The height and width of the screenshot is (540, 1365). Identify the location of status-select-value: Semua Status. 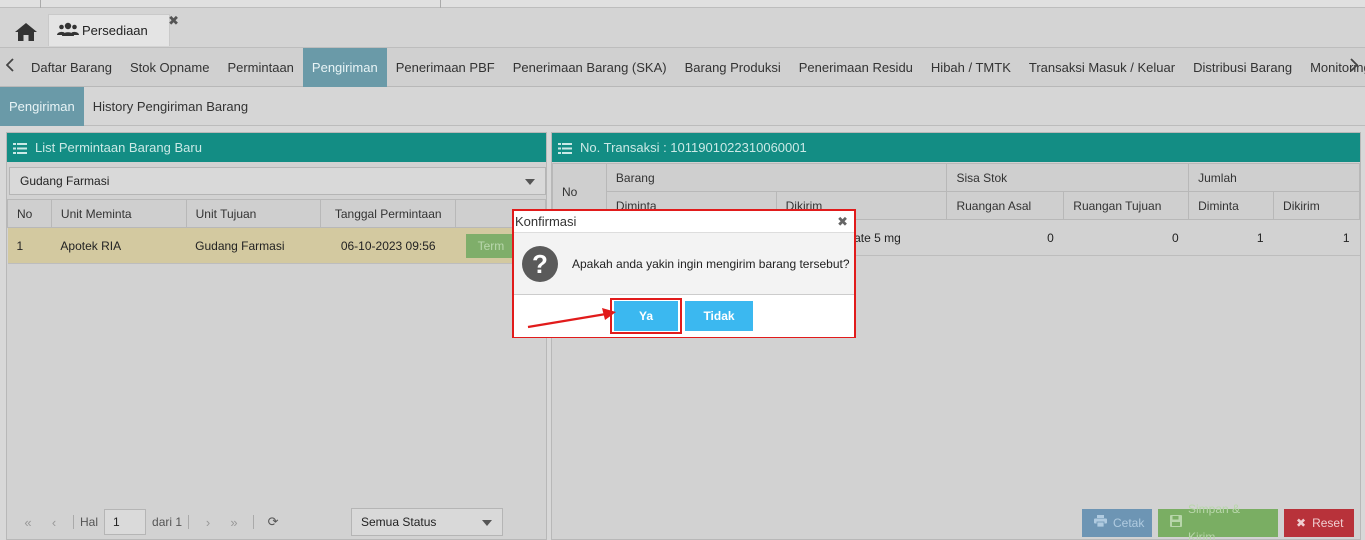
(399, 522).